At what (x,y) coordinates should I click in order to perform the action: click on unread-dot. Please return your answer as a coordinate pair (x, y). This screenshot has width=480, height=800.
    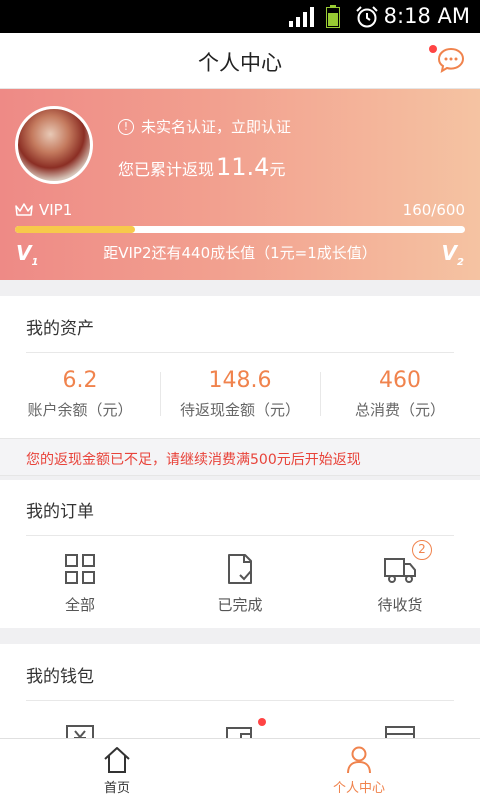
    Looking at the image, I should click on (262, 722).